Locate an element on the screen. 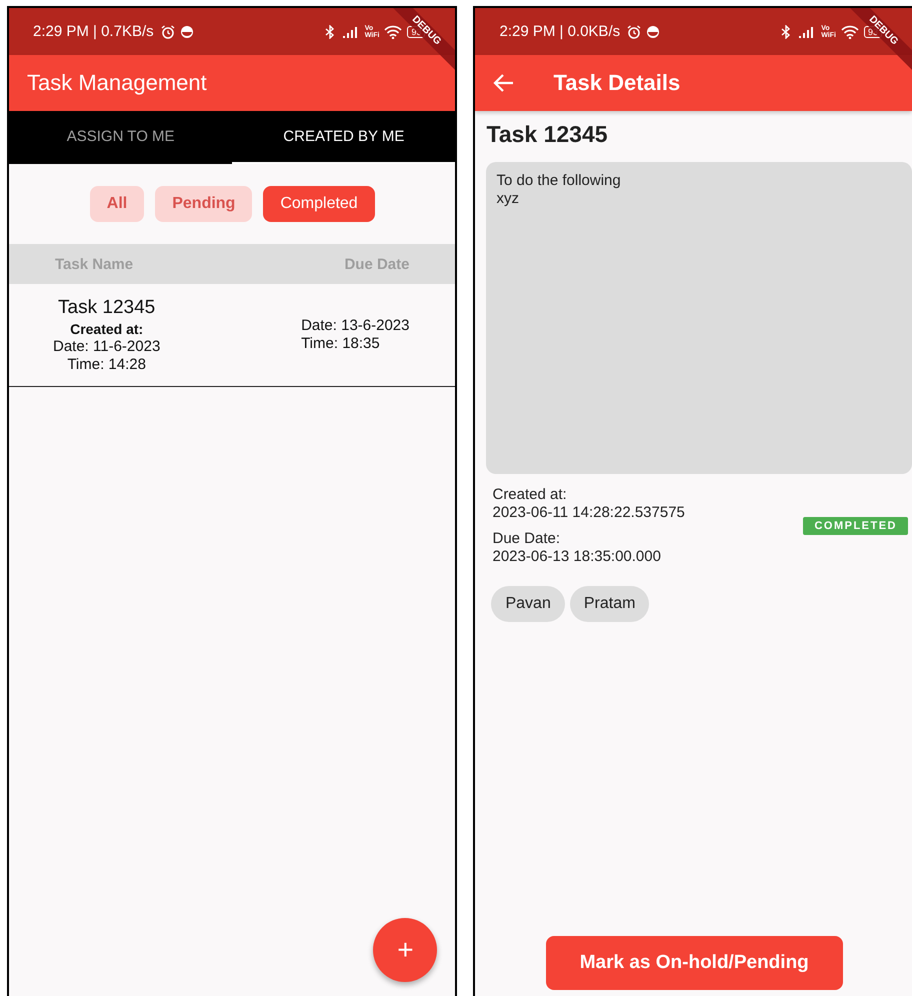 The image size is (912, 996). due-value: 2023-06-13 18:35:00.000 is located at coordinates (577, 557).